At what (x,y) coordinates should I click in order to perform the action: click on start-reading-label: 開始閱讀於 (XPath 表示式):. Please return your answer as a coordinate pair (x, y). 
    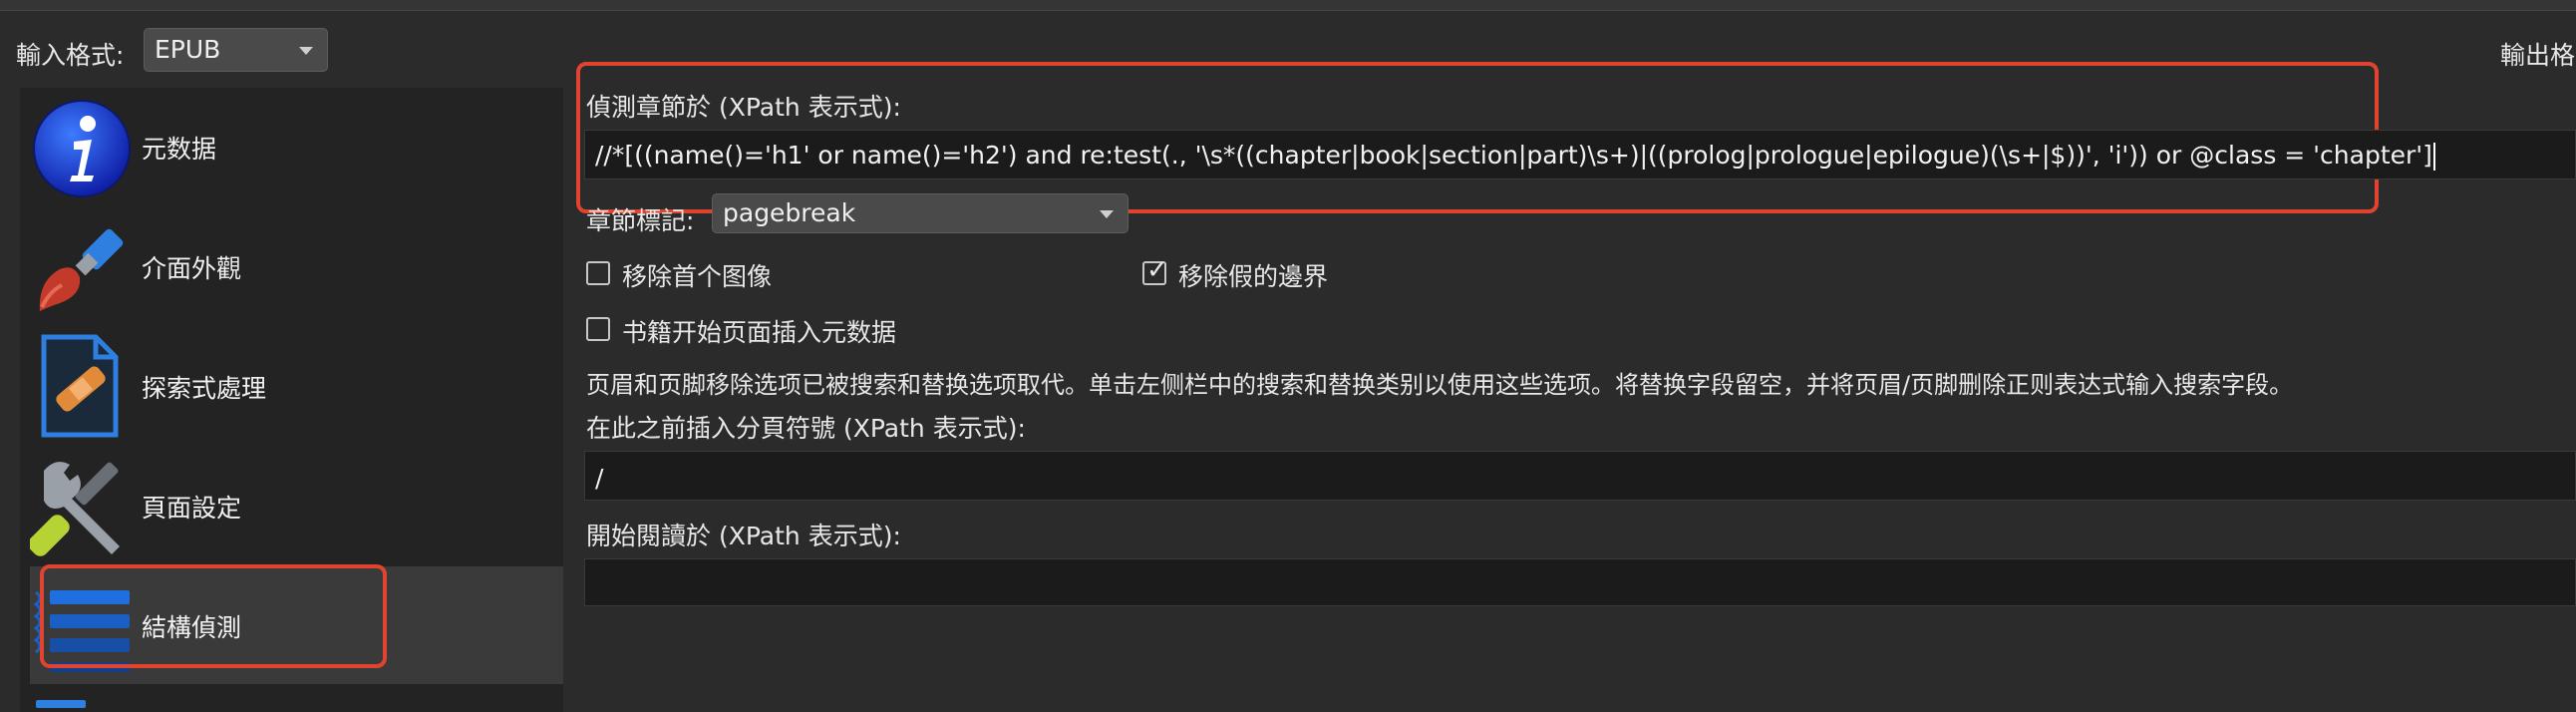
    Looking at the image, I should click on (743, 536).